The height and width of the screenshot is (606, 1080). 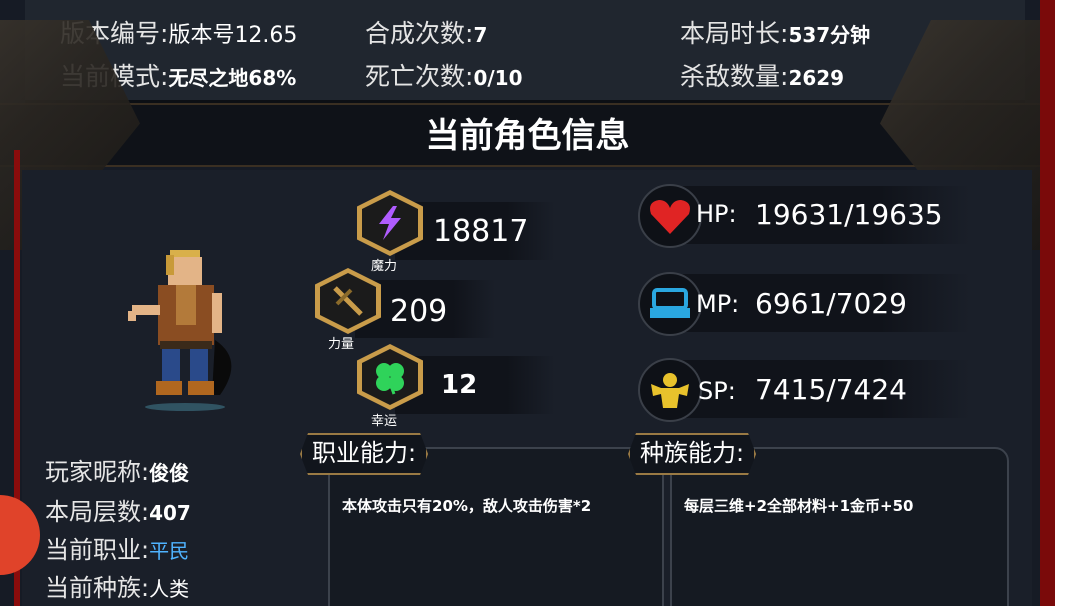 I want to click on mp-badge, so click(x=670, y=304).